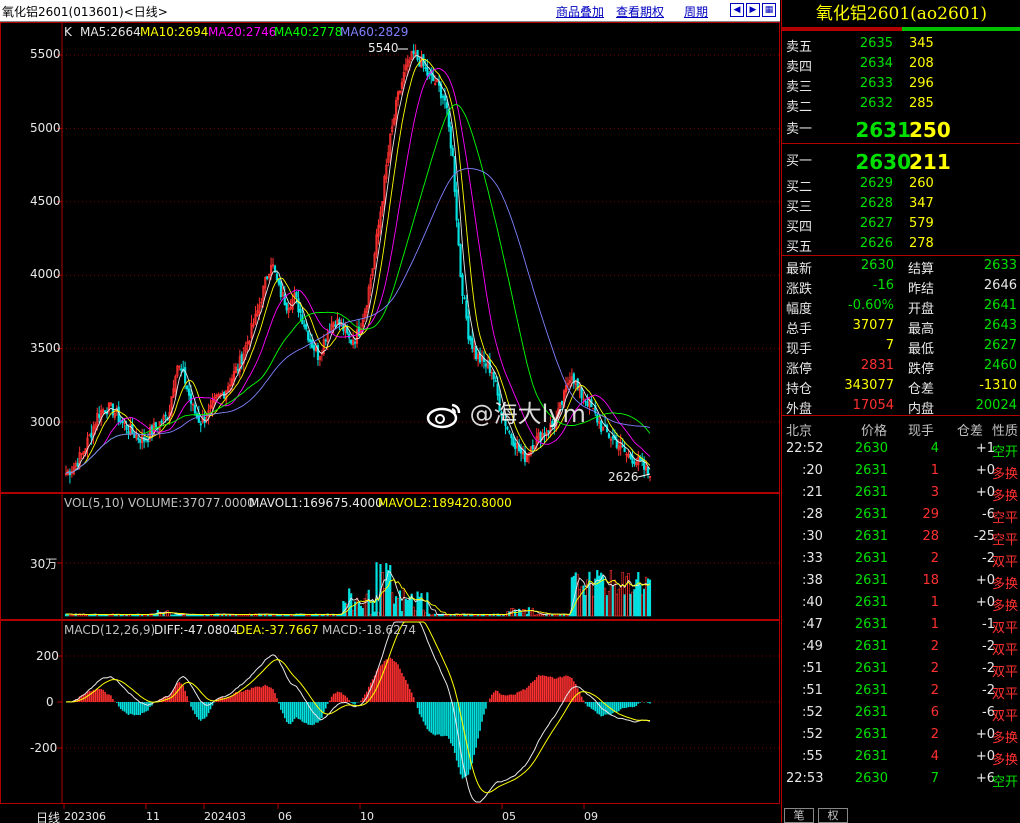 The image size is (1020, 823). I want to click on macd-tick-200: 200, so click(47, 656).